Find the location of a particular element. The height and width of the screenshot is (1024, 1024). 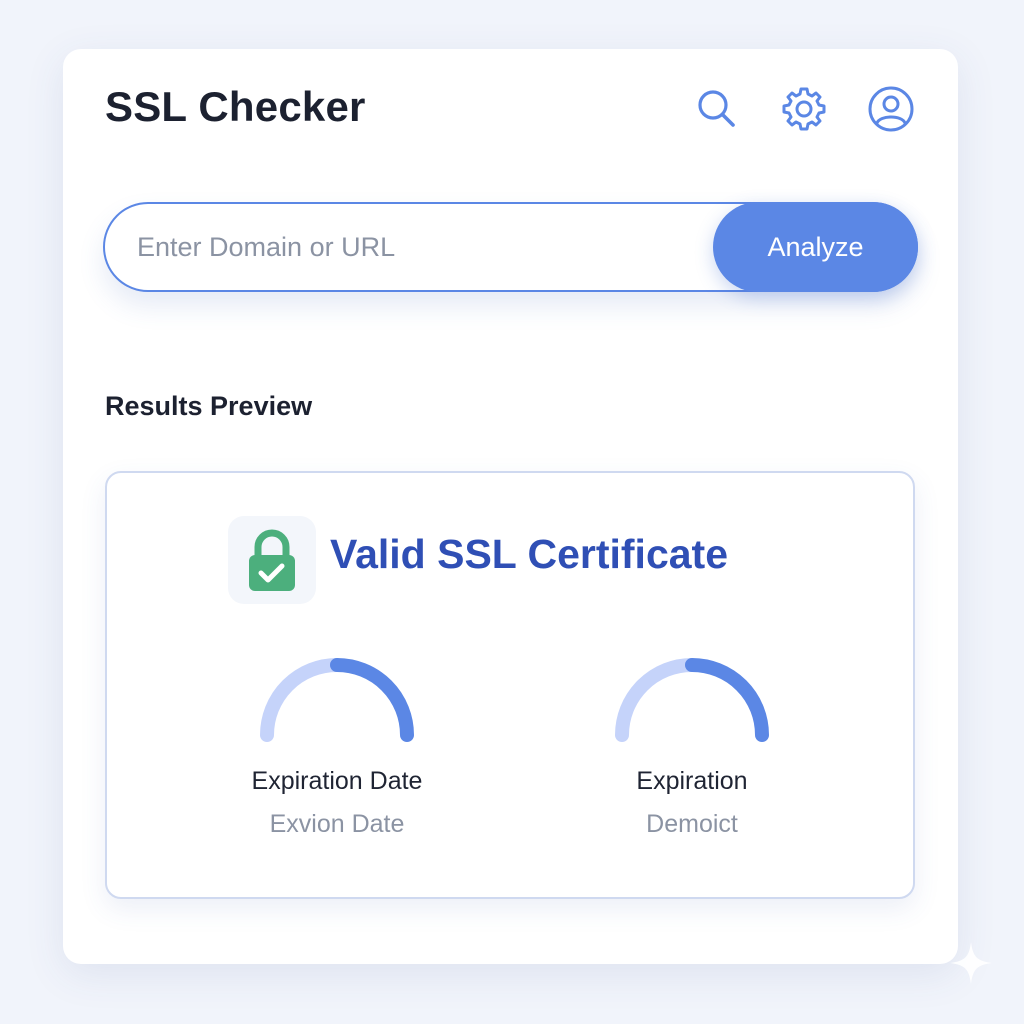

status-badge is located at coordinates (272, 560).